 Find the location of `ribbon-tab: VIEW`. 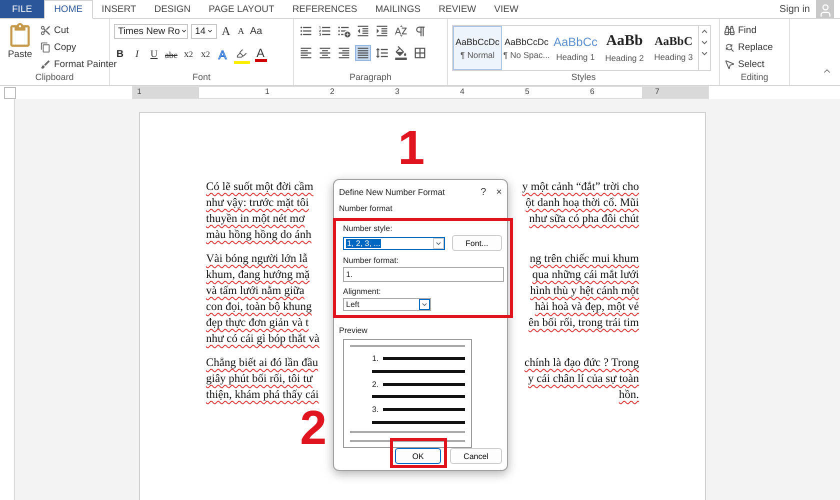

ribbon-tab: VIEW is located at coordinates (506, 9).